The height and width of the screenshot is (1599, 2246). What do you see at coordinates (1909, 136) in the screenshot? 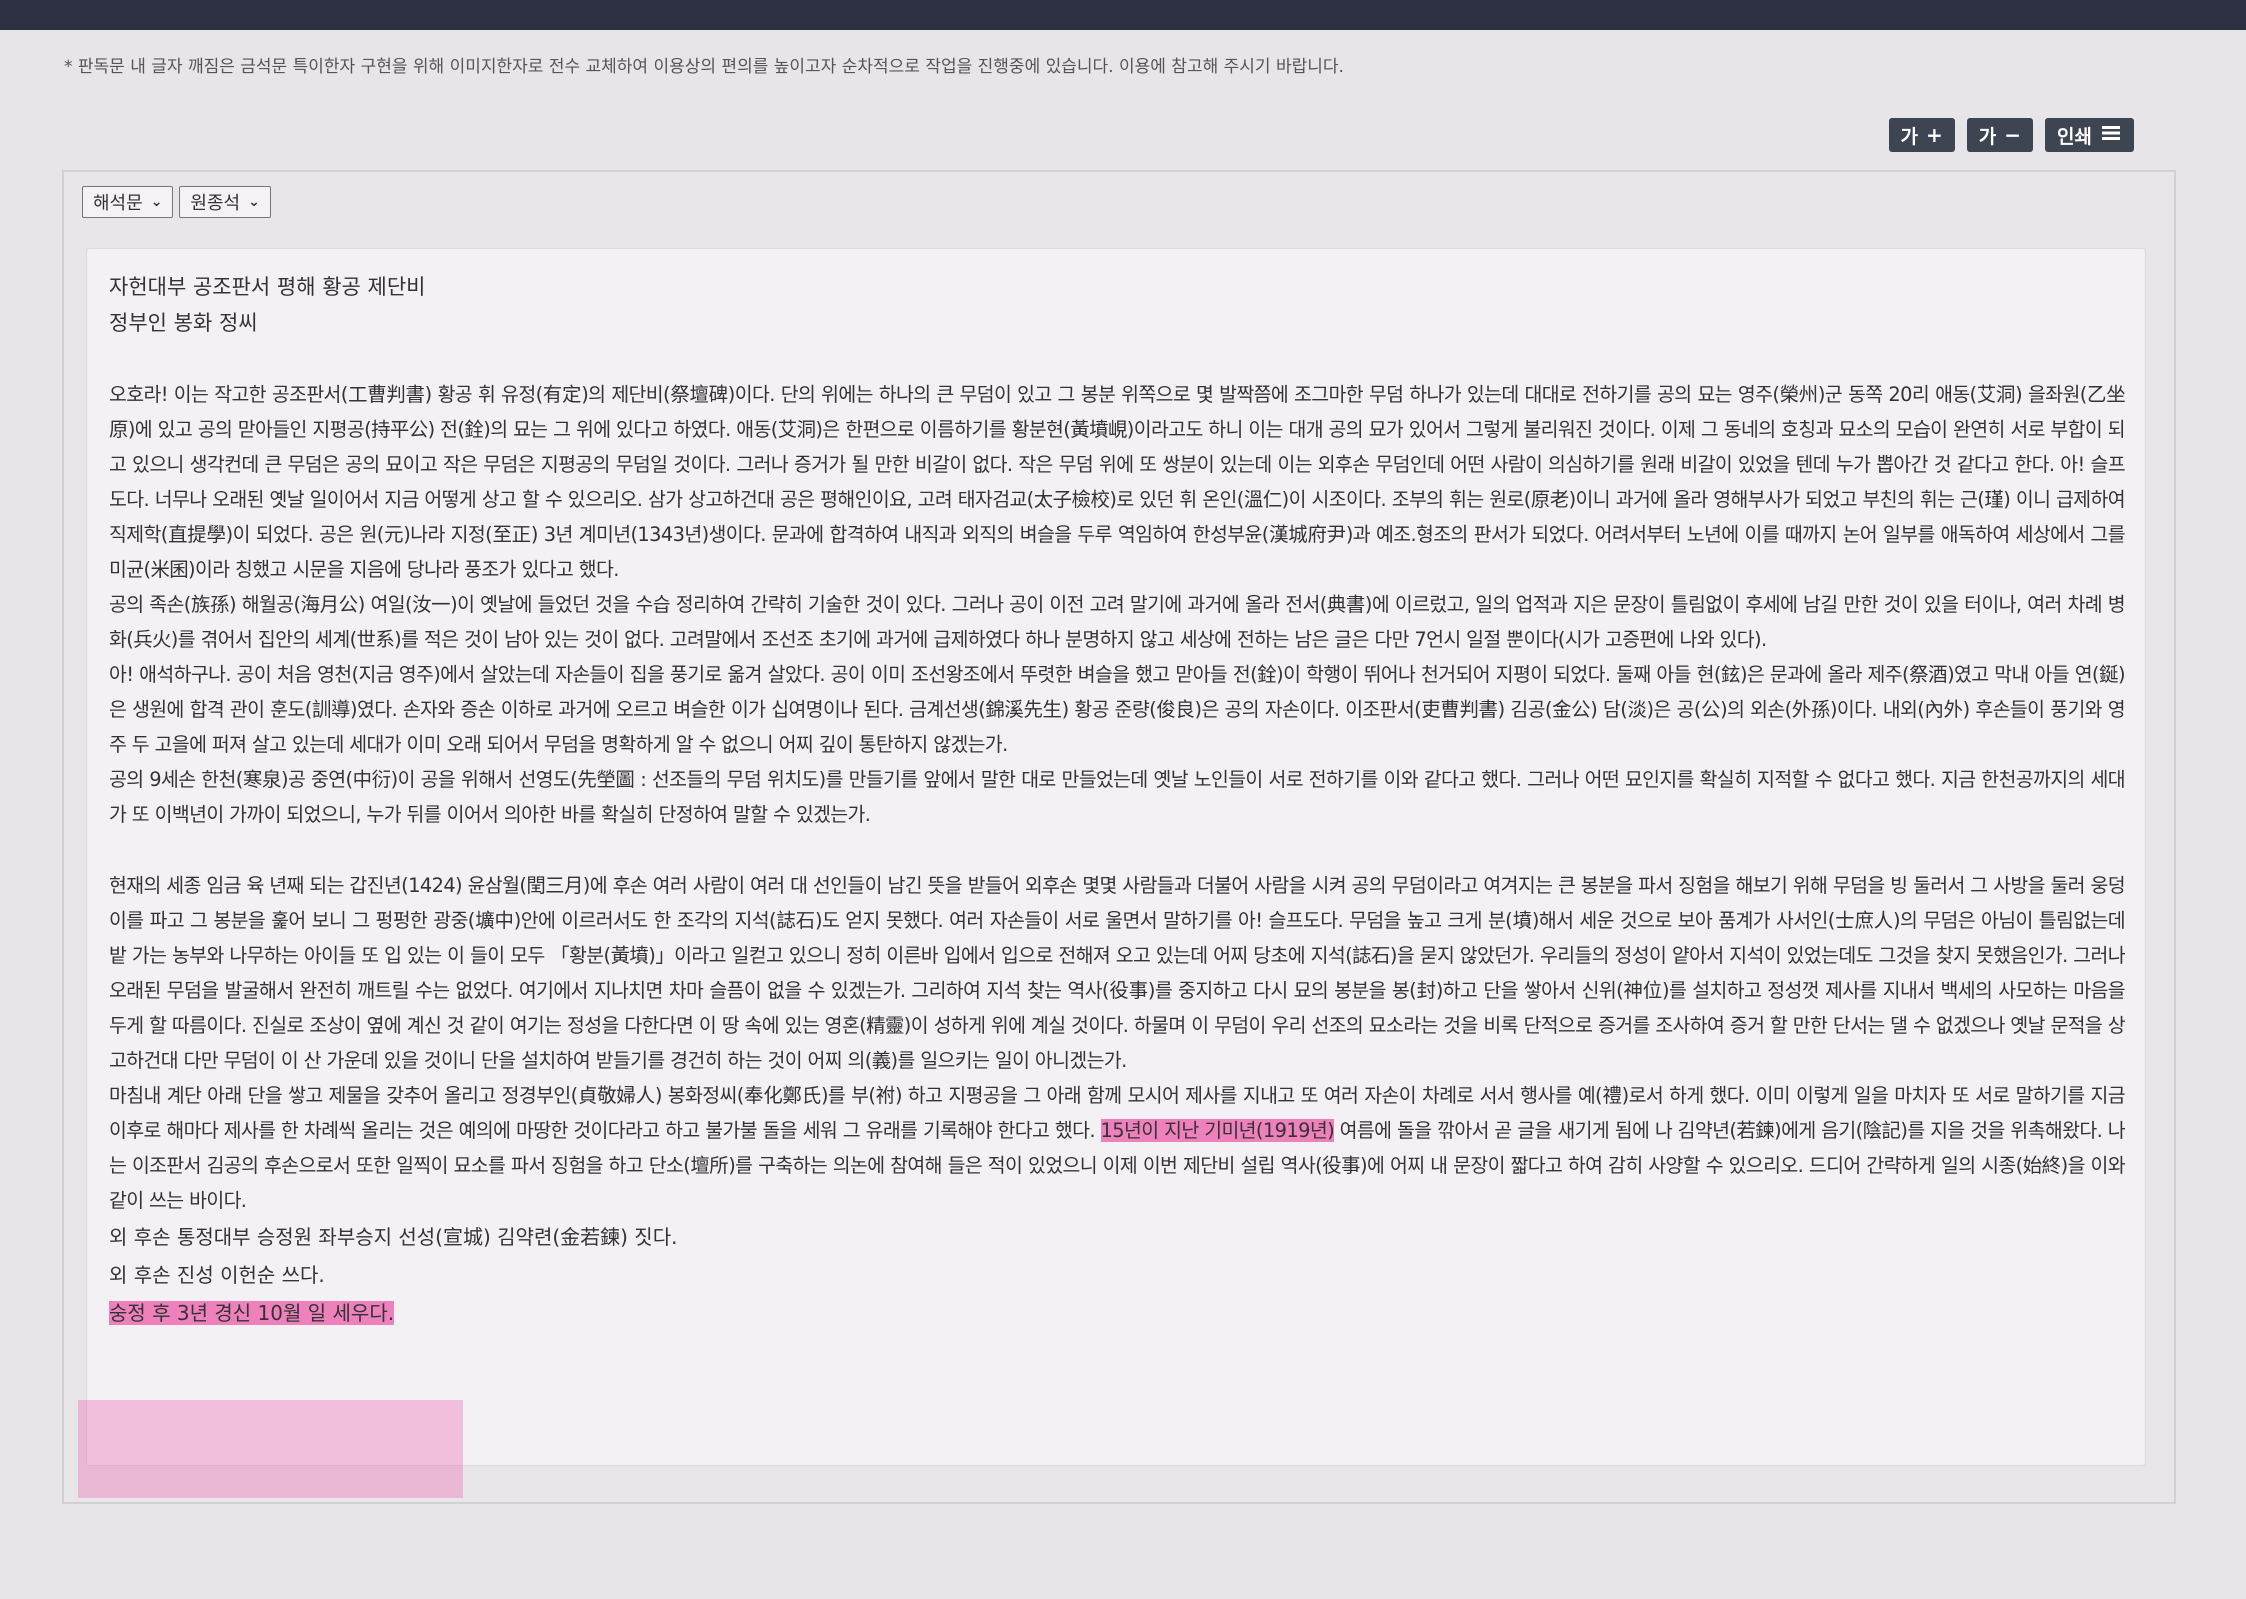
I see `font-increase-label: 가` at bounding box center [1909, 136].